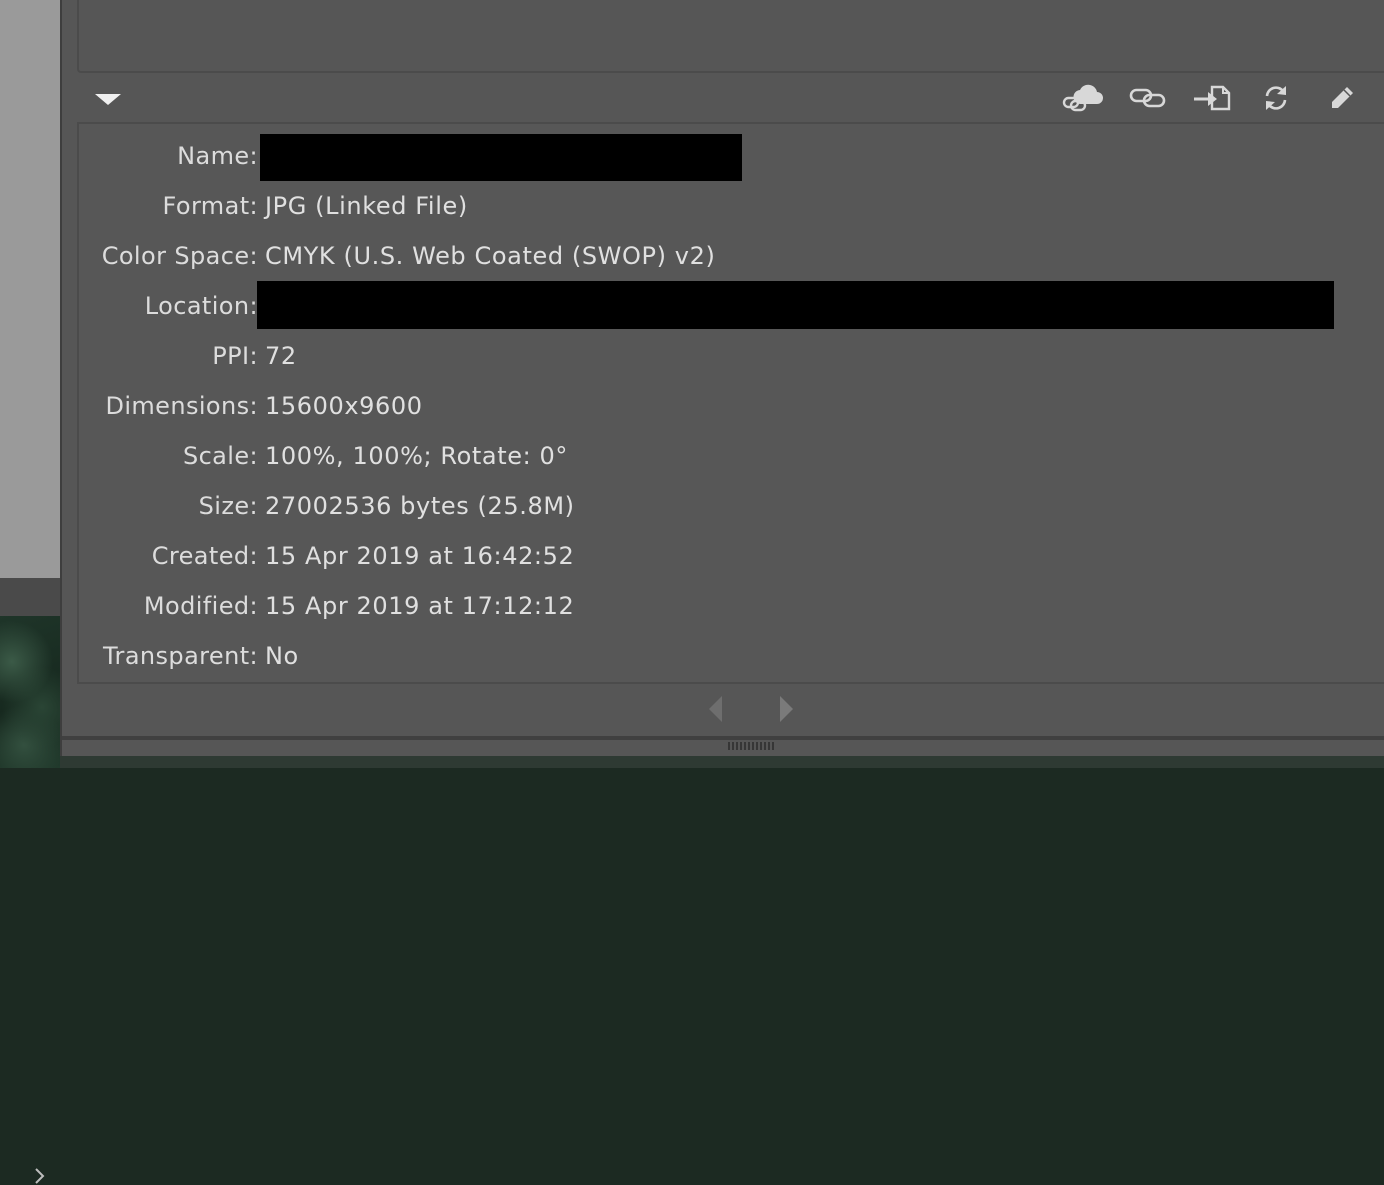 Image resolution: width=1384 pixels, height=1185 pixels. I want to click on edit-original-icon, so click(1342, 97).